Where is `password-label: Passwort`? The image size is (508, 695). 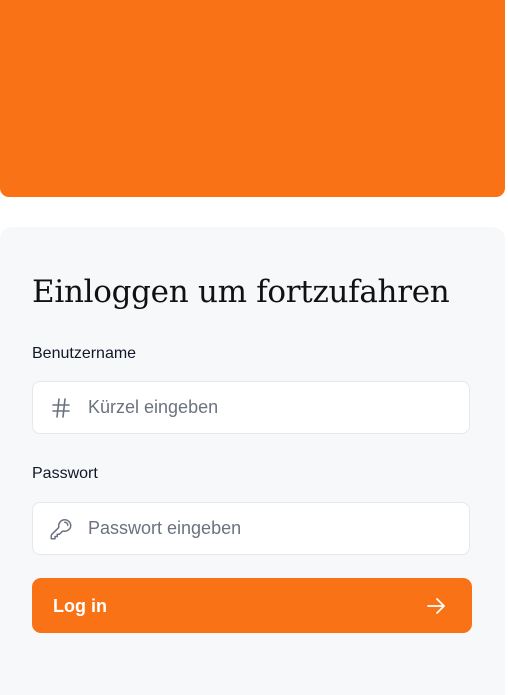
password-label: Passwort is located at coordinates (65, 473).